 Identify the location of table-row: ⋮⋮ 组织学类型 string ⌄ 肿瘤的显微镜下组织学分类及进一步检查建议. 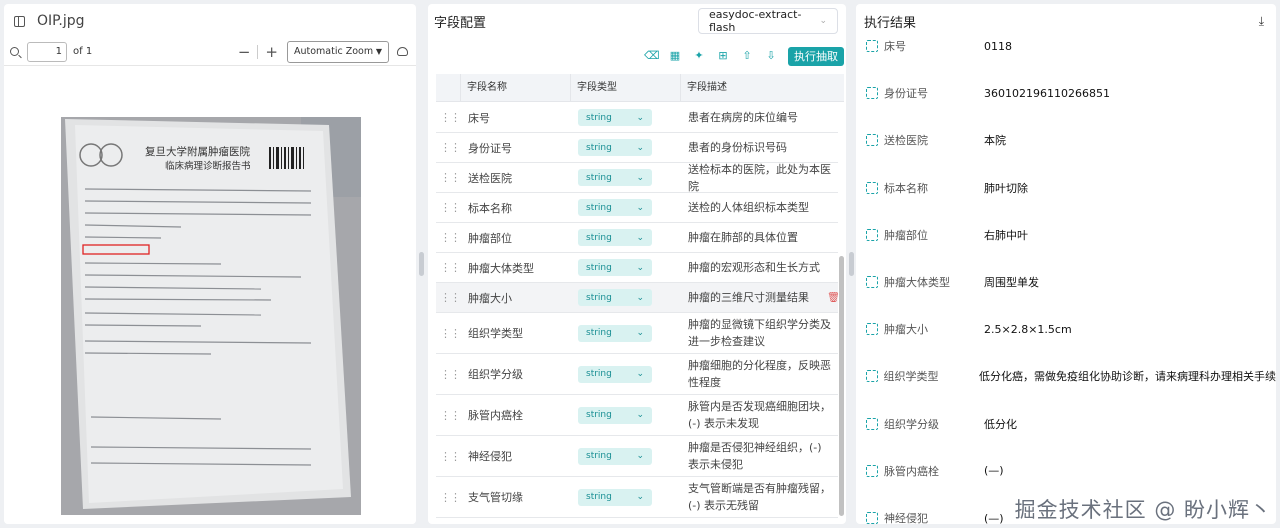
(637, 333).